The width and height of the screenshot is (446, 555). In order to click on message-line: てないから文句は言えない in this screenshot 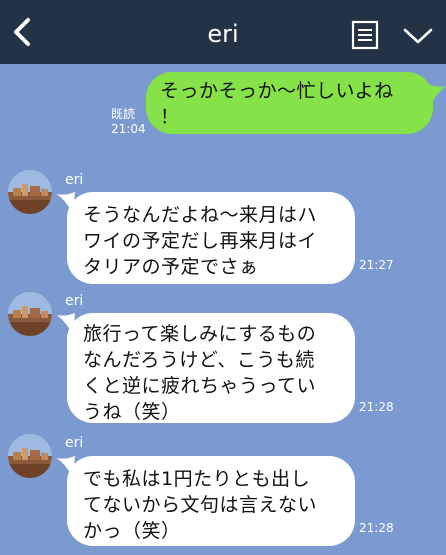, I will do `click(200, 505)`.